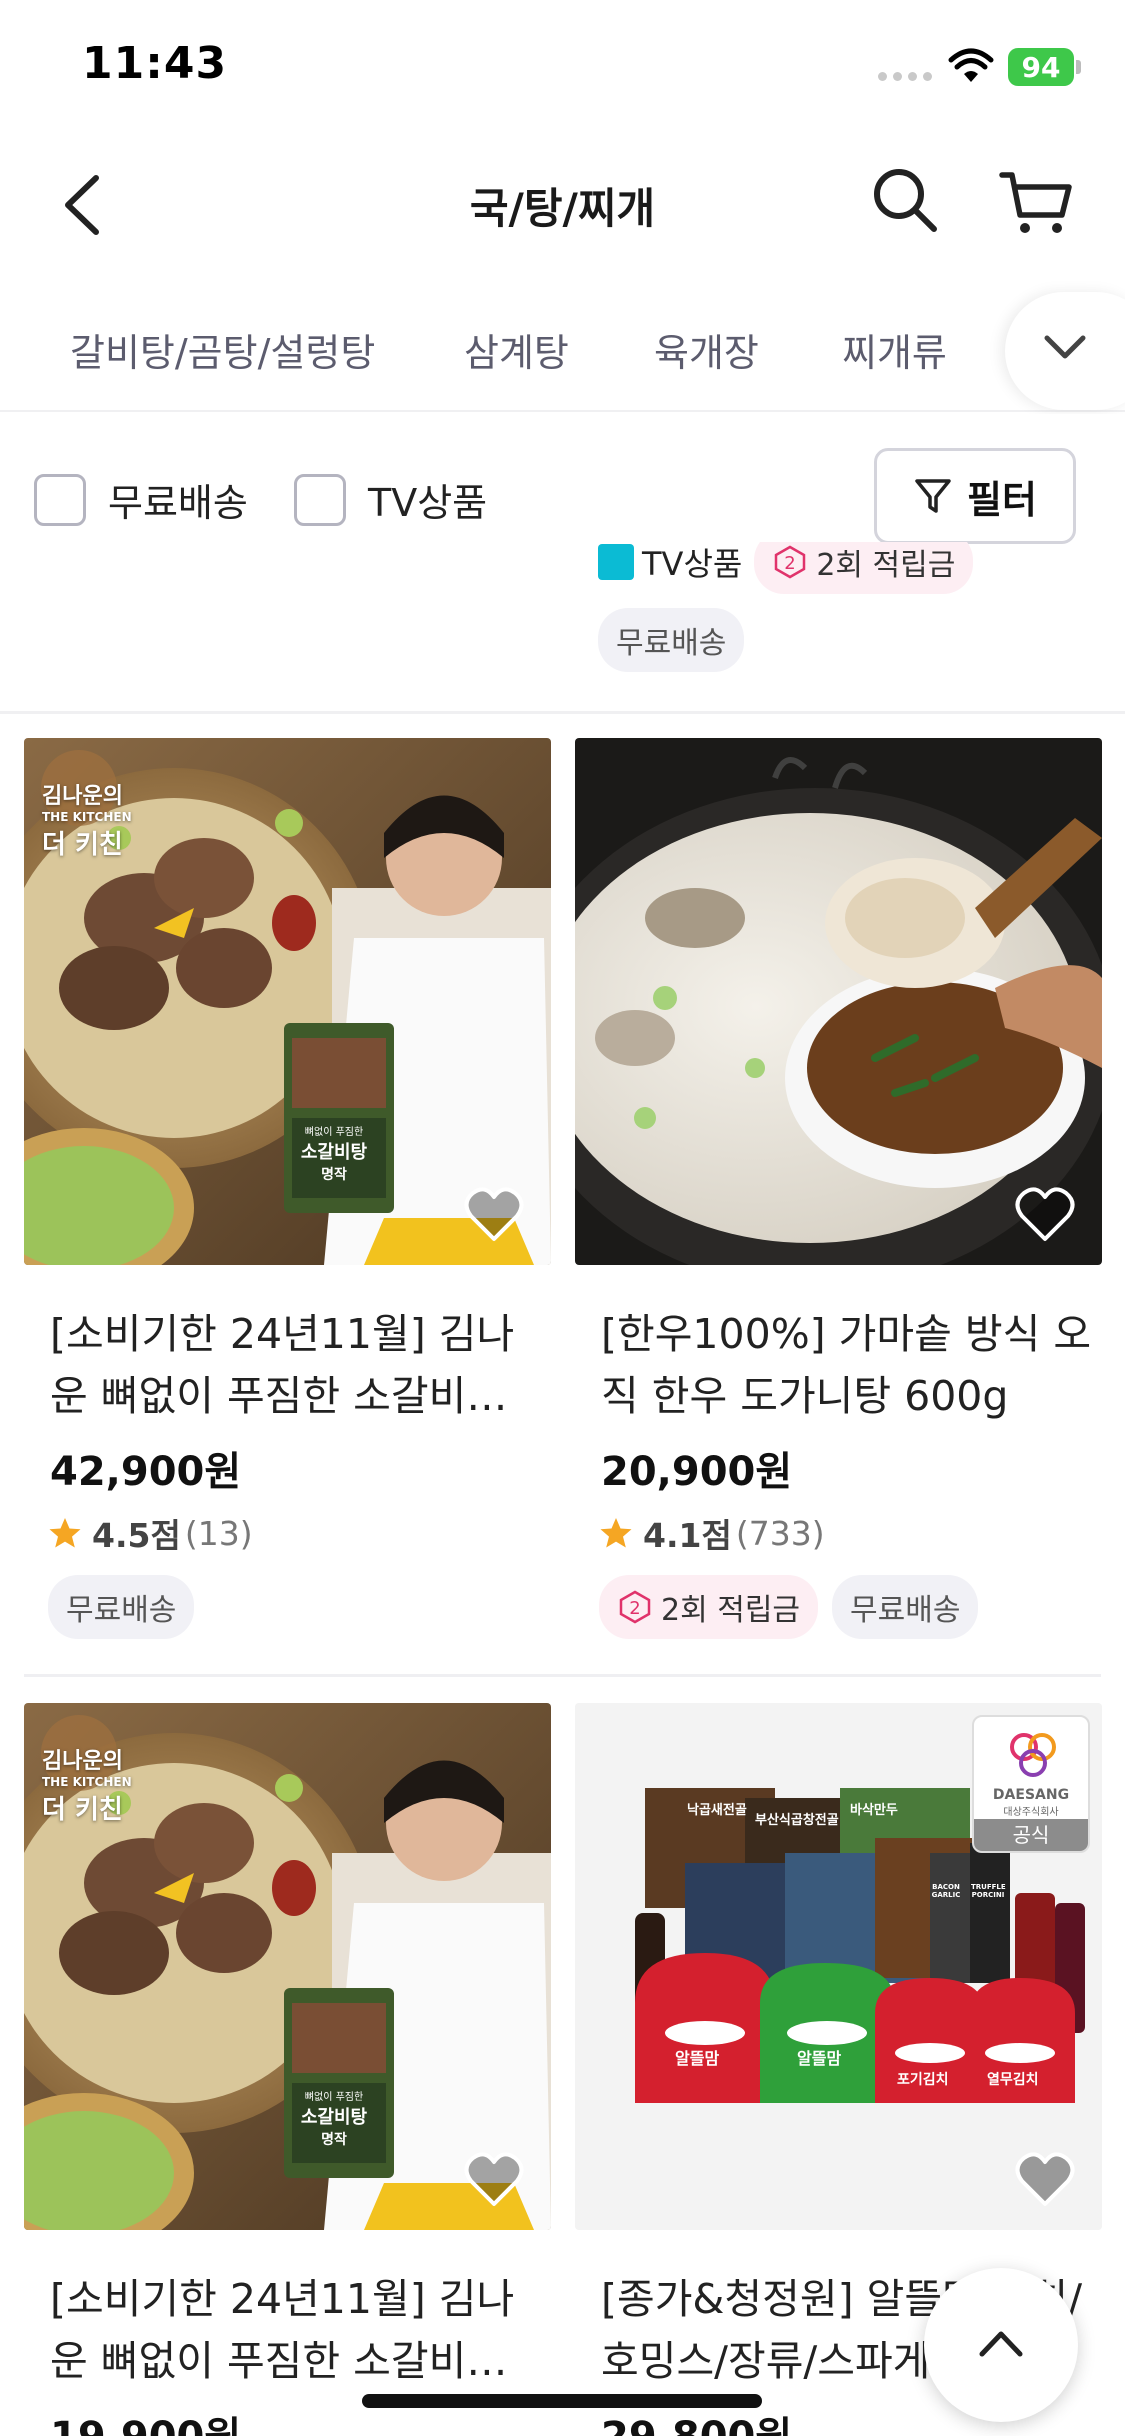  Describe the element at coordinates (905, 76) in the screenshot. I see `cellular-signal-icon` at that location.